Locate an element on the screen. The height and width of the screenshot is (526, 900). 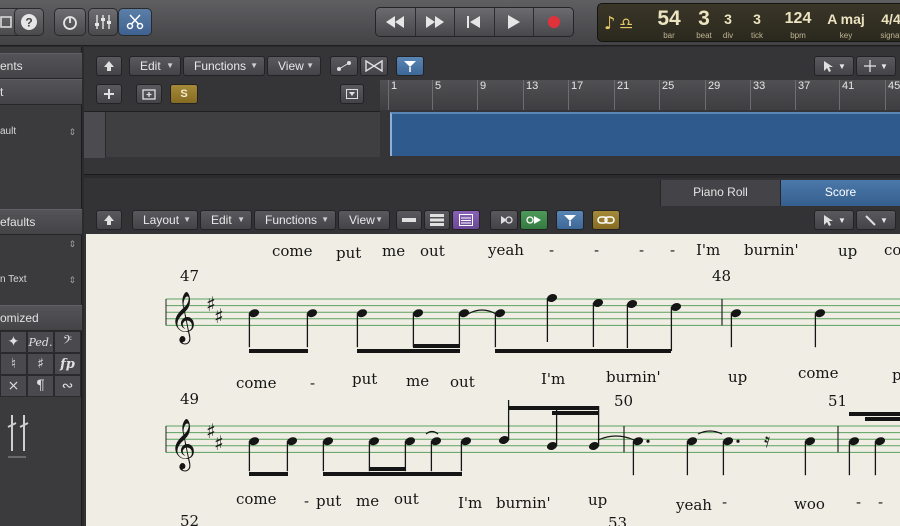
tempo-value: 124 is located at coordinates (798, 18).